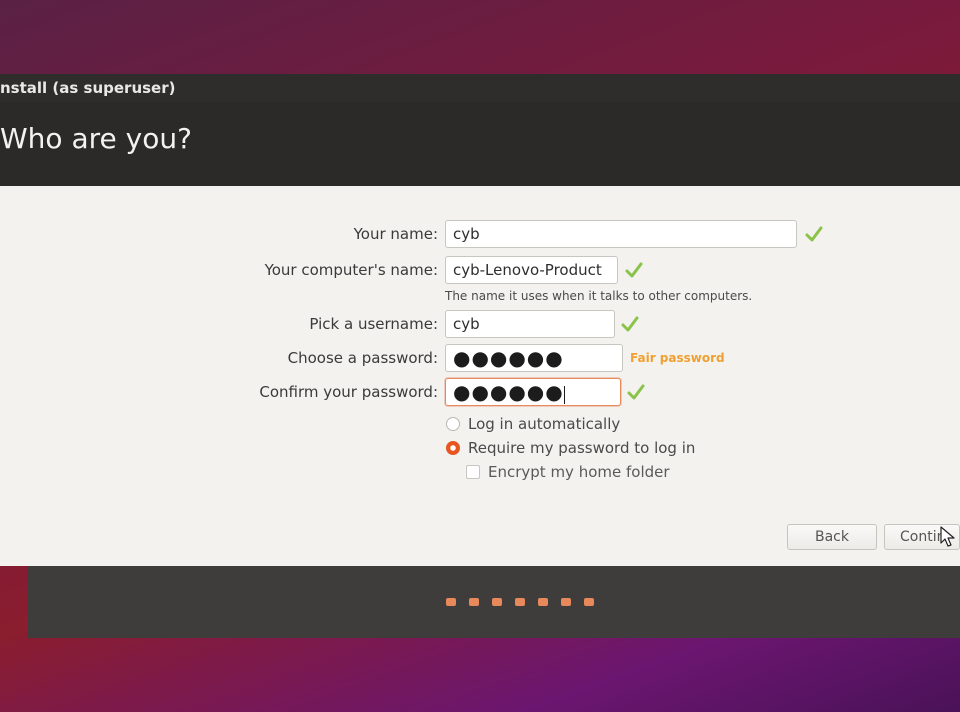 The height and width of the screenshot is (712, 960). Describe the element at coordinates (531, 270) in the screenshot. I see `computer-name-input: cyb-Lenovo-Product` at that location.